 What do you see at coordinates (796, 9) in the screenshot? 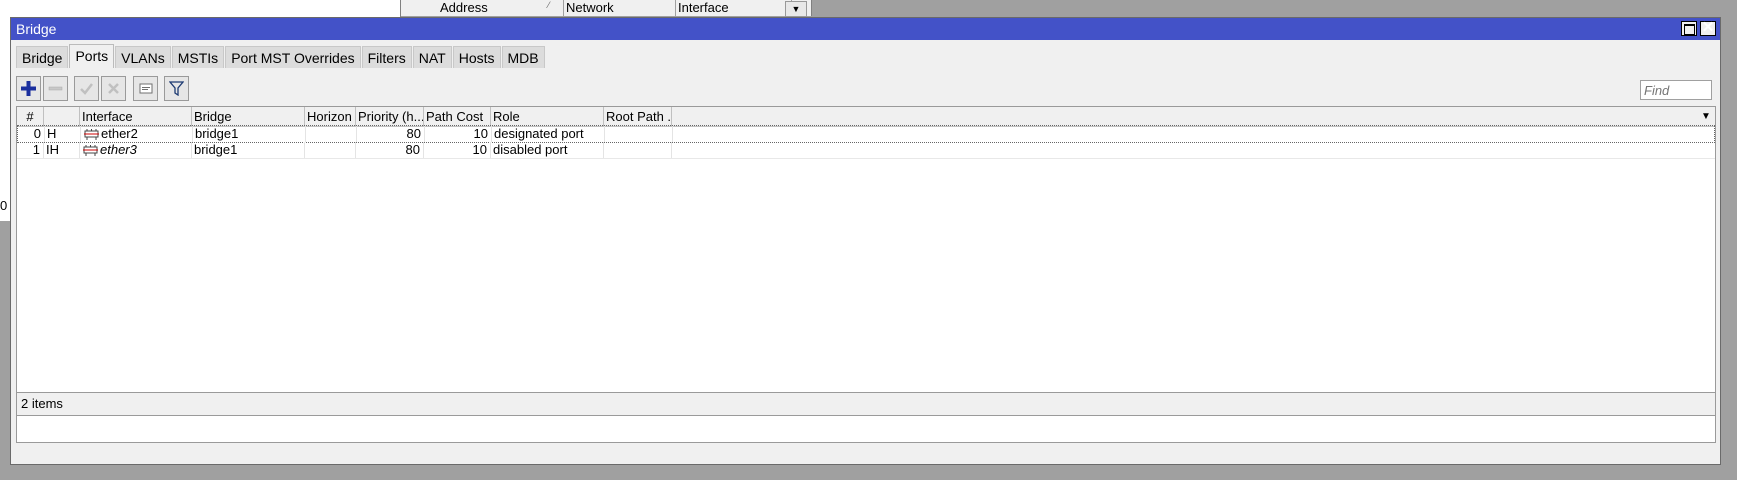
I see `bg-column-menu-icon: ▼` at bounding box center [796, 9].